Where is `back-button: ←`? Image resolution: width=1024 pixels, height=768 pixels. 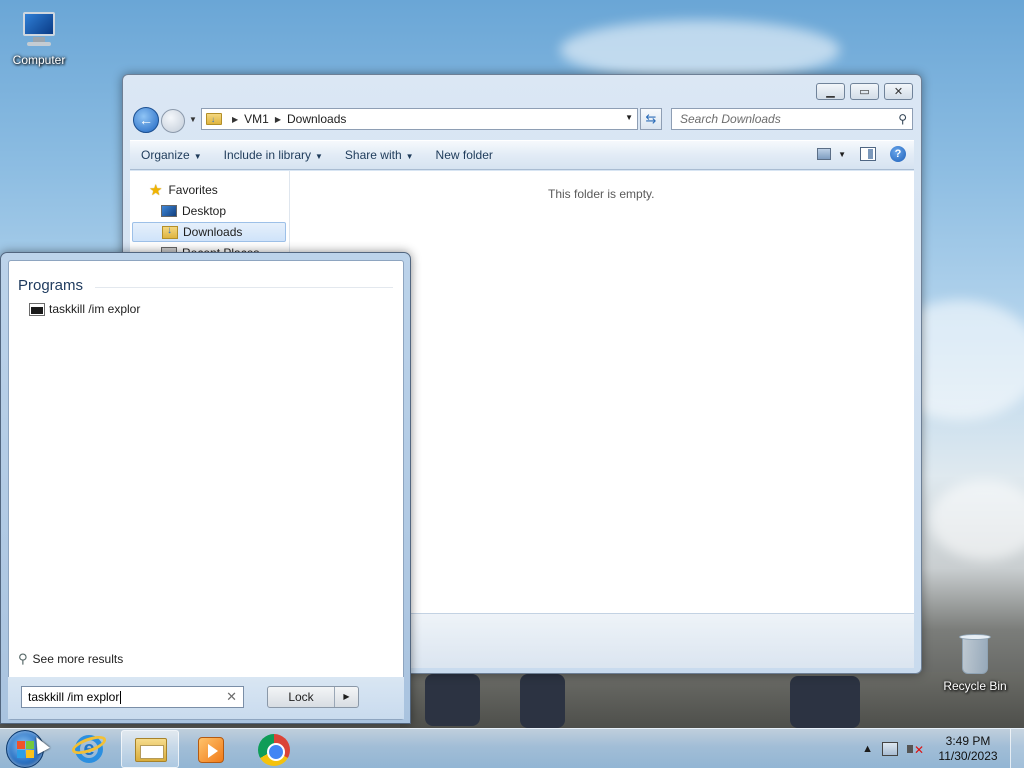
back-button: ← is located at coordinates (146, 120).